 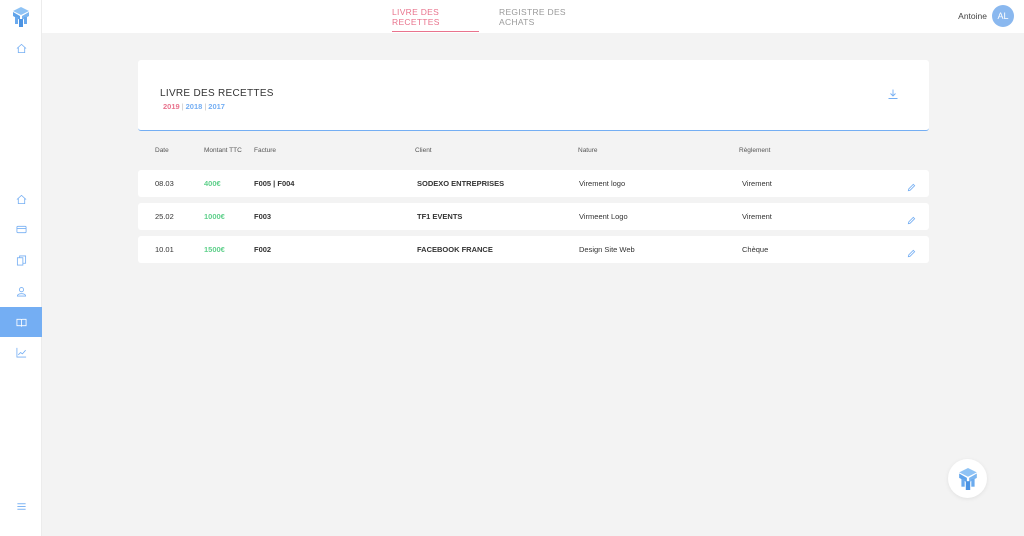 What do you see at coordinates (545, 16) in the screenshot?
I see `tab-registre-des-achats: REGISTRE DES ACHATS` at bounding box center [545, 16].